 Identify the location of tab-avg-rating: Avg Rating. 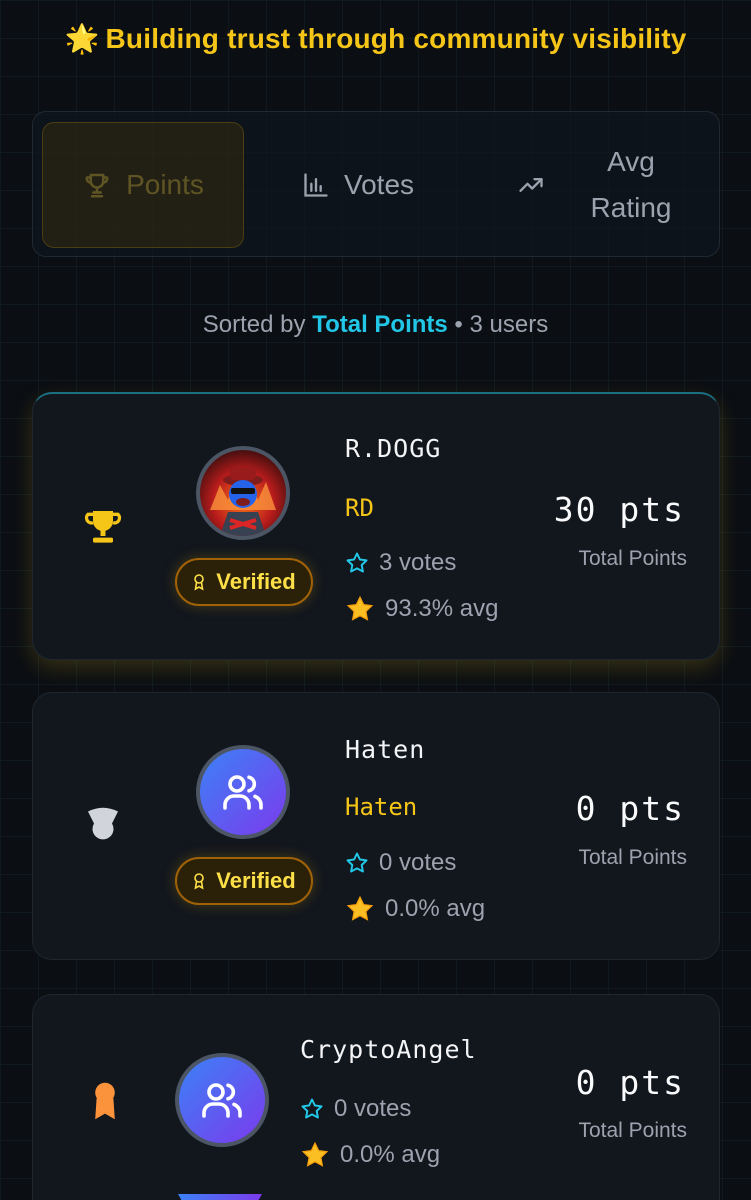
(593, 185).